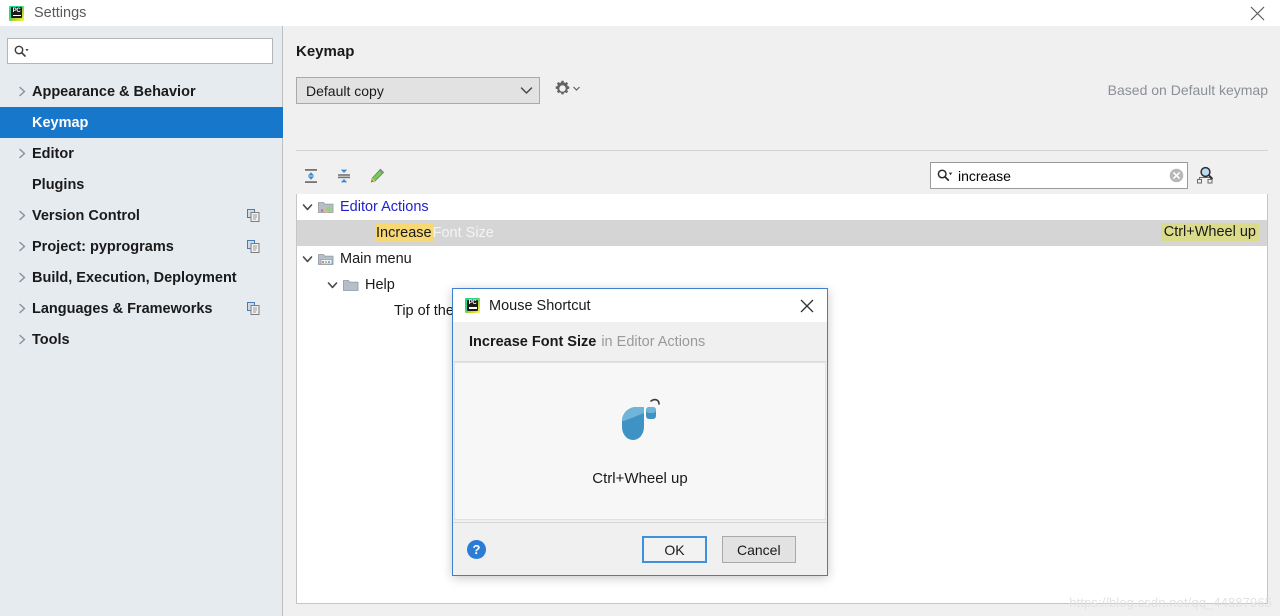 The width and height of the screenshot is (1280, 616). Describe the element at coordinates (345, 90) in the screenshot. I see `keymap-select-value: Default copy` at that location.